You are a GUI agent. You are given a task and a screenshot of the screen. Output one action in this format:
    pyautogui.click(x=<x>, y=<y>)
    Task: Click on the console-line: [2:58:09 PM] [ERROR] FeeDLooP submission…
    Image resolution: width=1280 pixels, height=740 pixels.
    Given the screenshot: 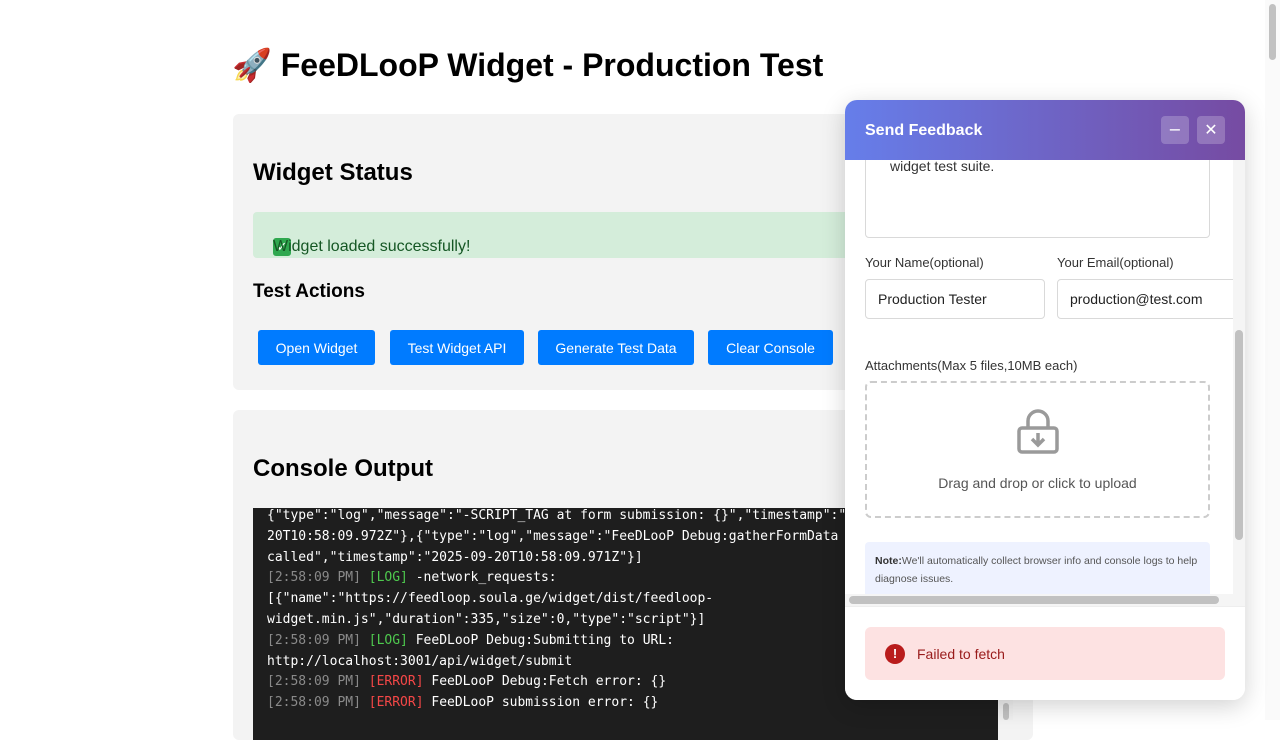 What is the action you would take?
    pyautogui.click(x=556, y=703)
    